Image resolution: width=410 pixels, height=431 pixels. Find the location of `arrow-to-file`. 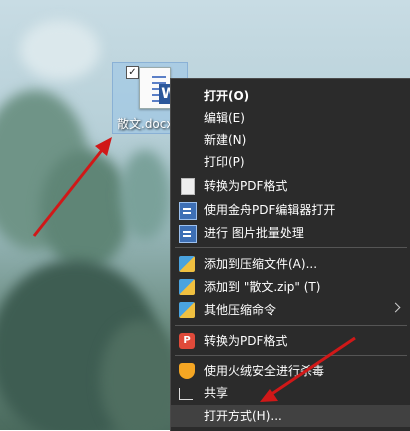

arrow-to-file is located at coordinates (72, 187).